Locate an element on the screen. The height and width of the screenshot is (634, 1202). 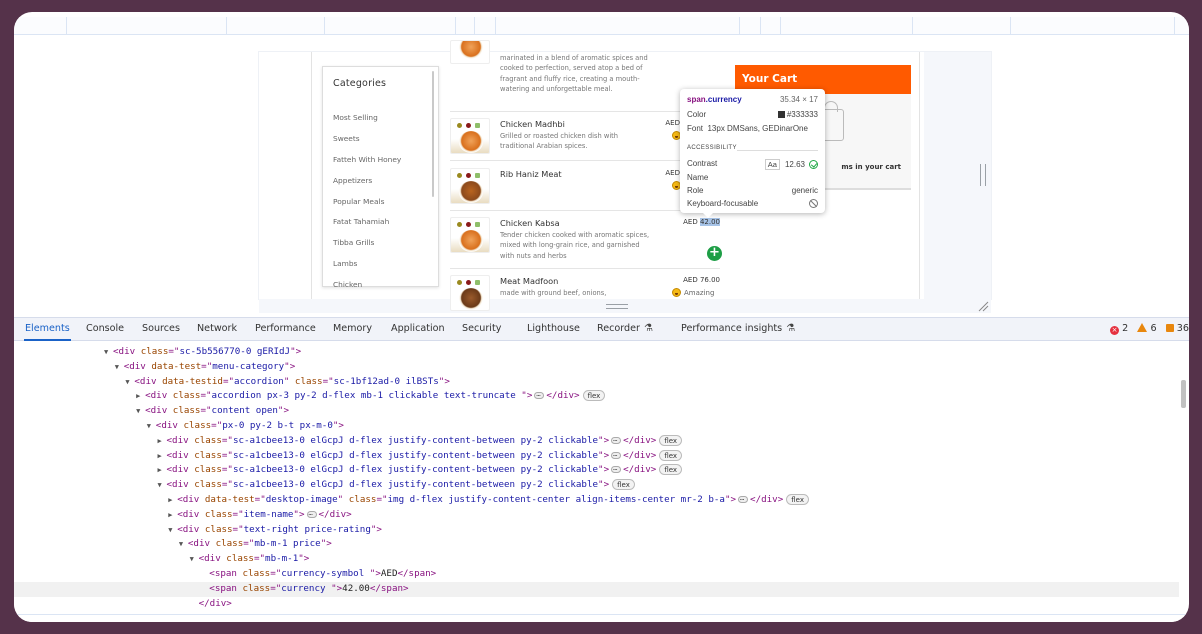
dom-node-line: <span class="currency ">42.00</span> is located at coordinates (596, 589).